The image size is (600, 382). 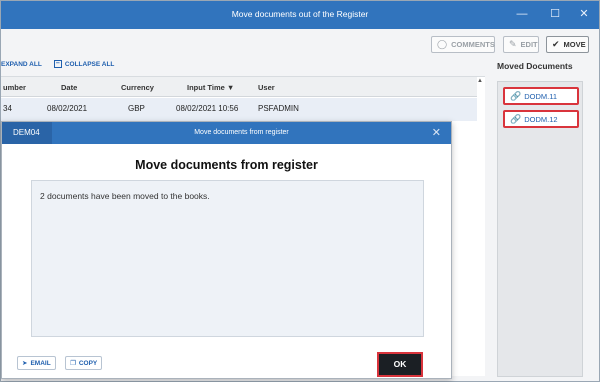 I want to click on email-button: ➤ EMAIL, so click(x=36, y=363).